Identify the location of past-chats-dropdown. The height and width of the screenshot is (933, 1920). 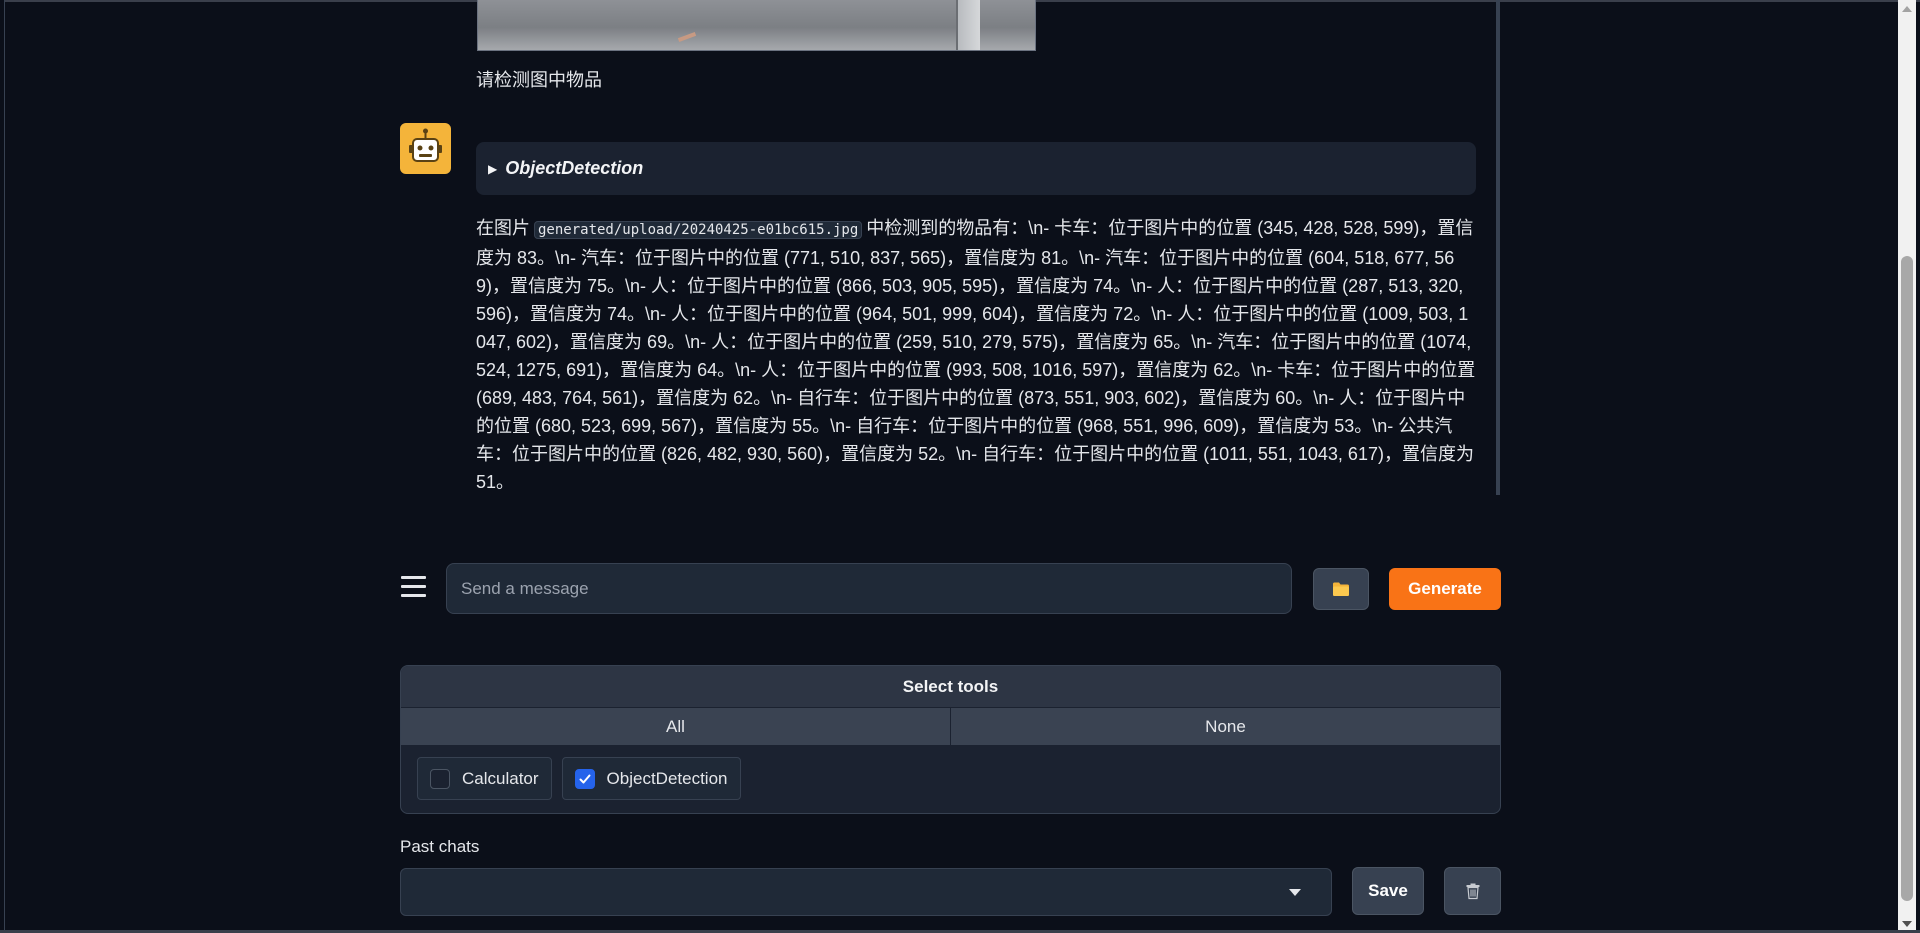
(866, 892).